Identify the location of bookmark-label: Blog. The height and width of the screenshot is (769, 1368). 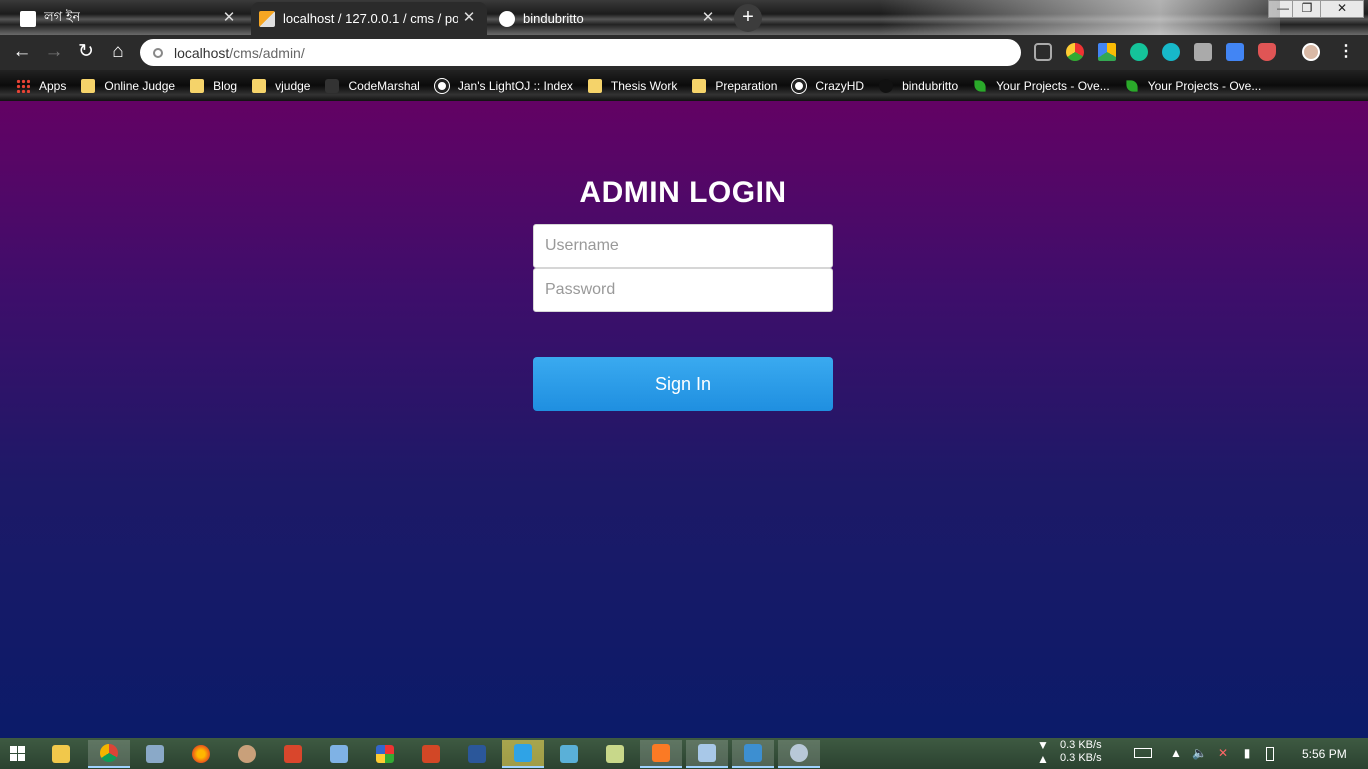
(225, 85).